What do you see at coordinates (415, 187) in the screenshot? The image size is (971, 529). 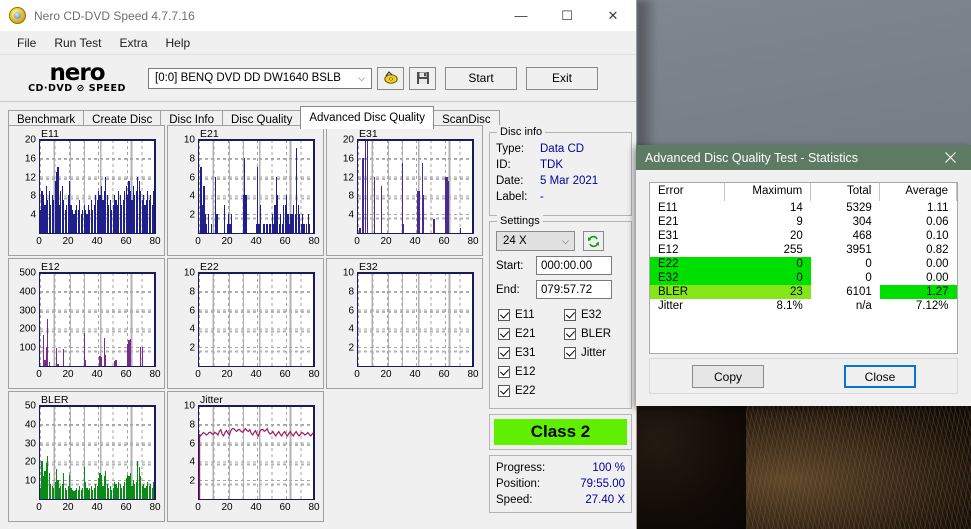 I see `plot-area-e31` at bounding box center [415, 187].